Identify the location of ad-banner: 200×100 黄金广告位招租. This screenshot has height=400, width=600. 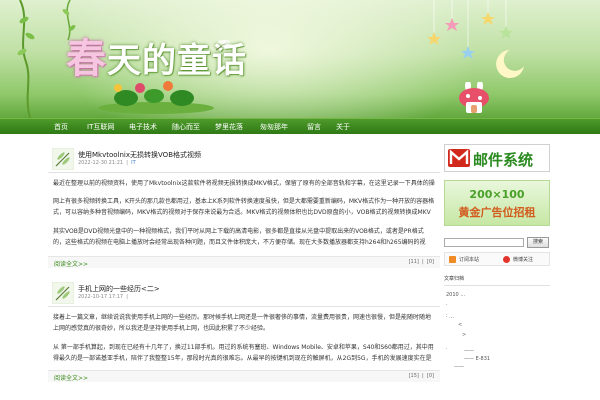
(497, 203).